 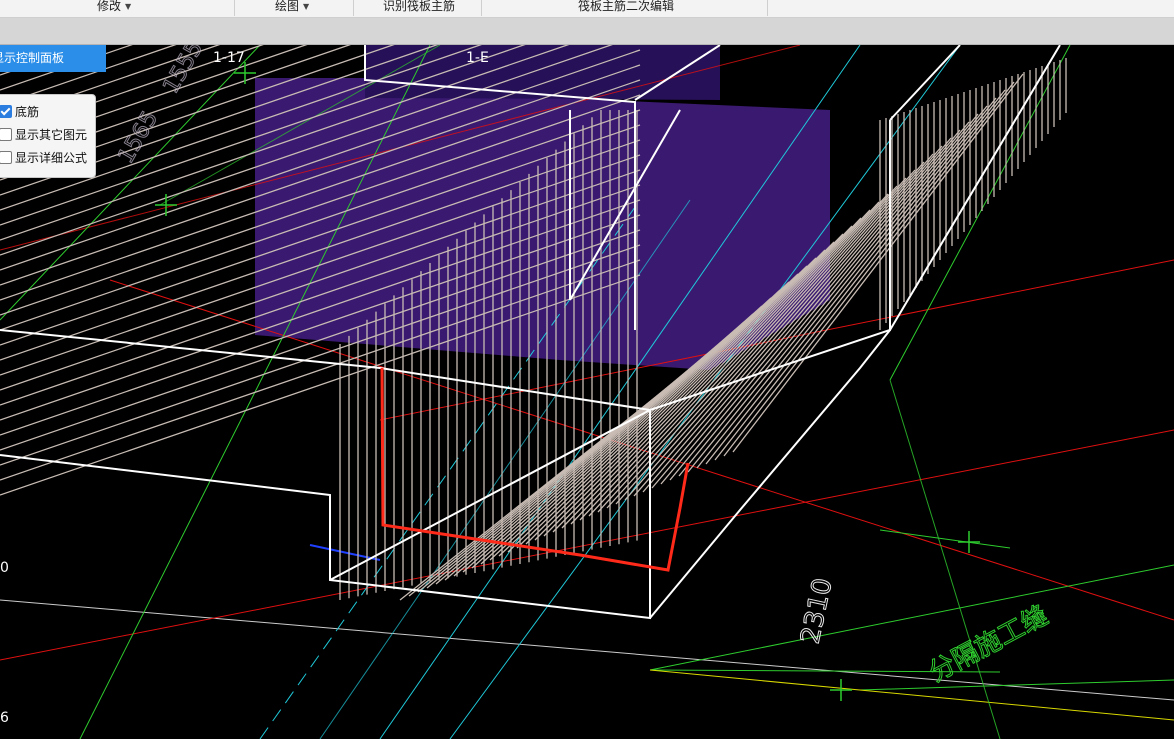 I want to click on option-label: 底筋, so click(x=27, y=112).